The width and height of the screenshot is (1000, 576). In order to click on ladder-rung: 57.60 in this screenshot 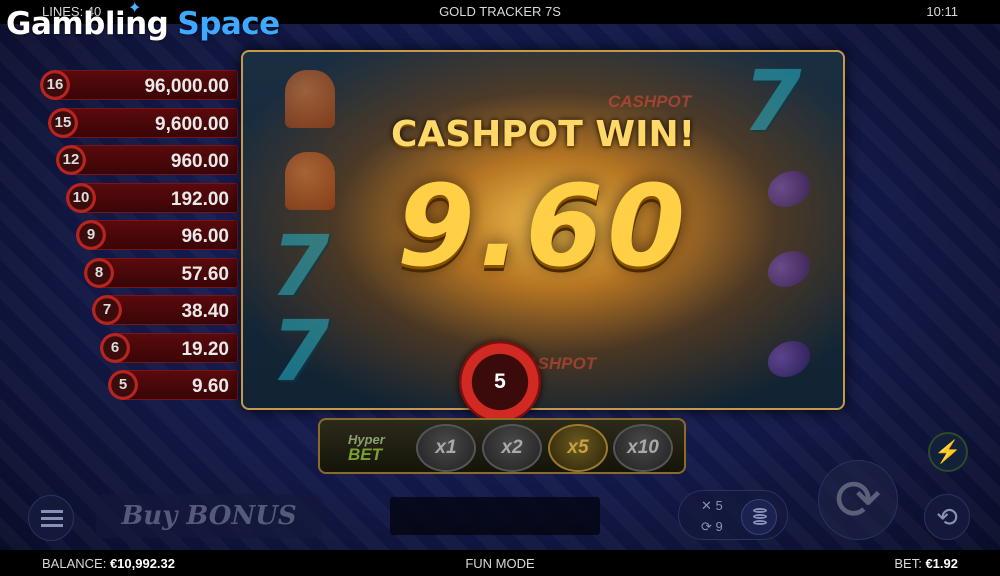, I will do `click(167, 272)`.